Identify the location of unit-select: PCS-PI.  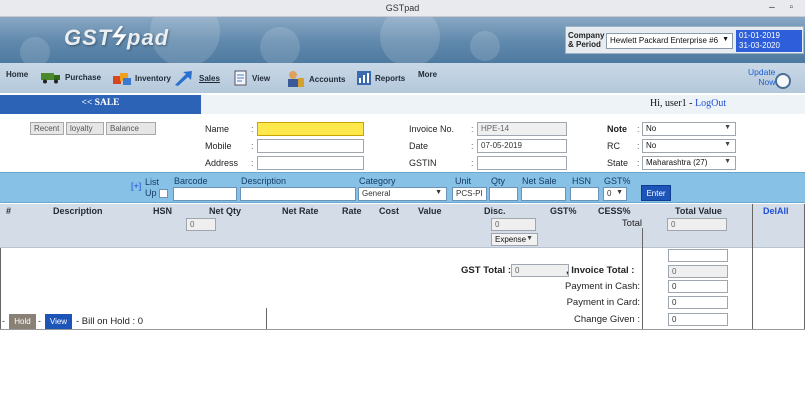
(469, 194).